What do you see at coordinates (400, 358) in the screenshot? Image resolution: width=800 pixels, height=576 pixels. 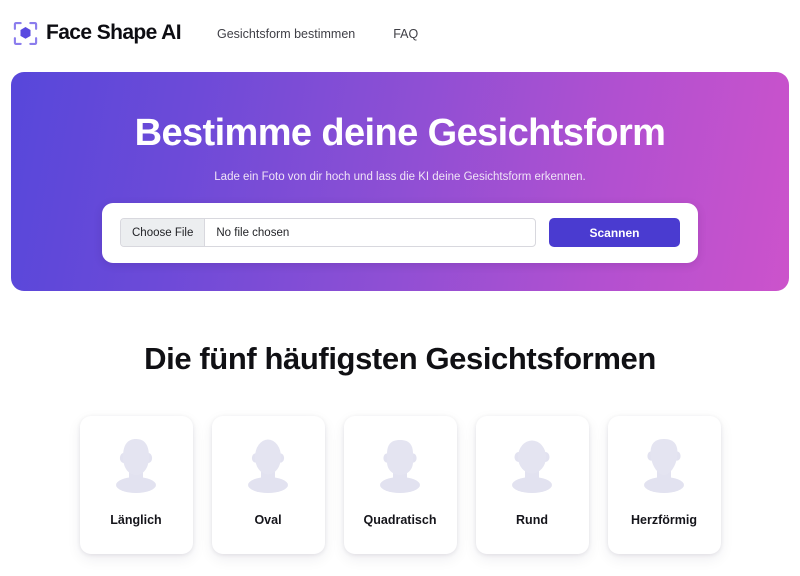 I see `section-title: Die fünf häufigsten Gesichtsformen` at bounding box center [400, 358].